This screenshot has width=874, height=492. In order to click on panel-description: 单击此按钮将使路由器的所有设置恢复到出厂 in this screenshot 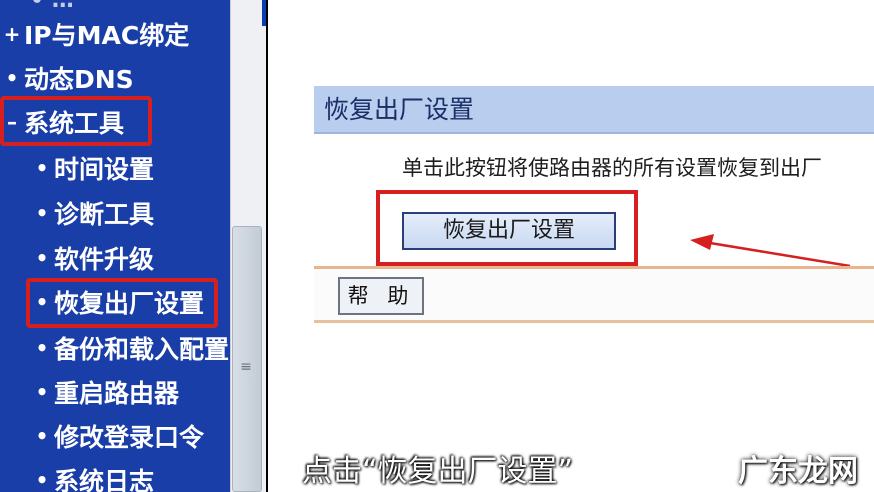, I will do `click(612, 168)`.